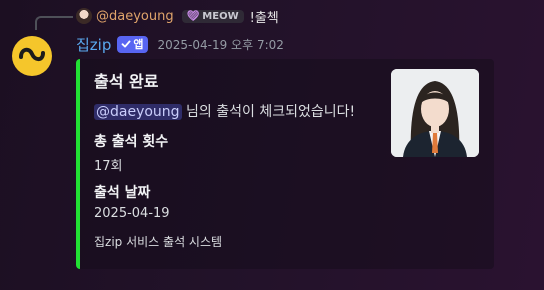  I want to click on reply-avatar, so click(84, 16).